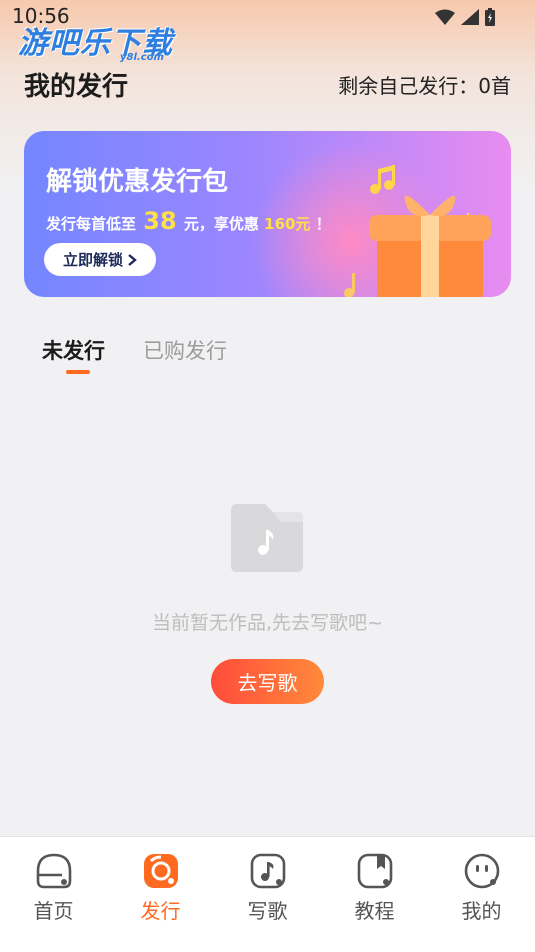  What do you see at coordinates (142, 57) in the screenshot?
I see `watermark-subtext: y8l.com` at bounding box center [142, 57].